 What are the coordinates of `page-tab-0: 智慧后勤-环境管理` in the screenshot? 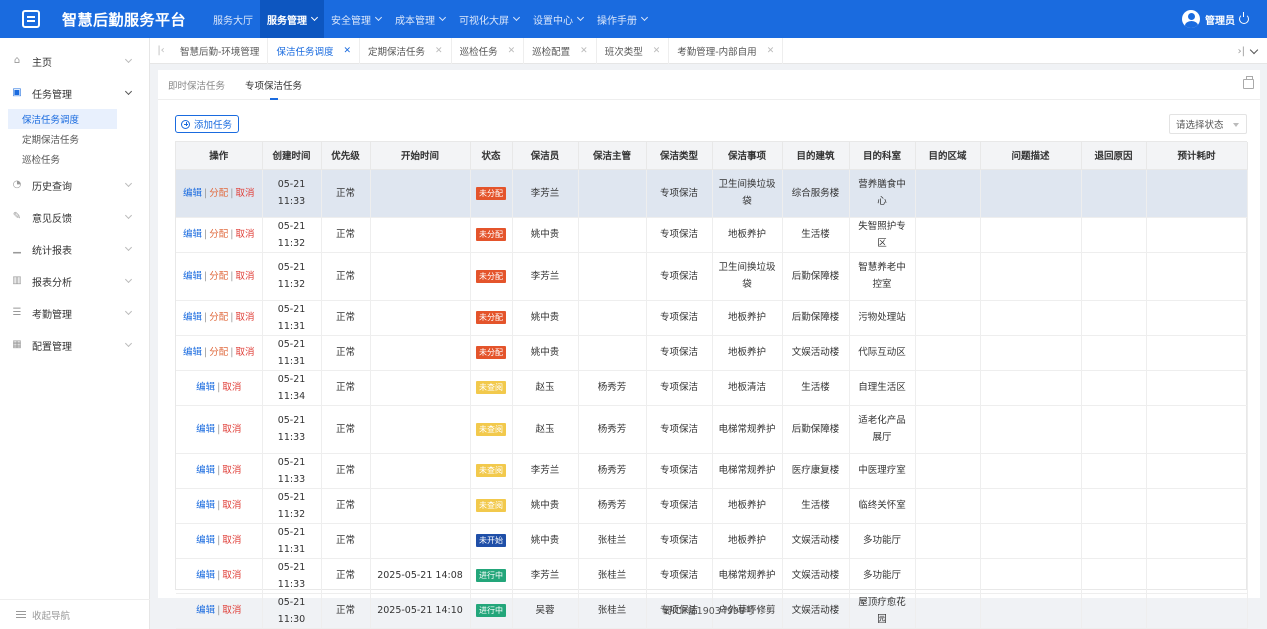 It's located at (220, 50).